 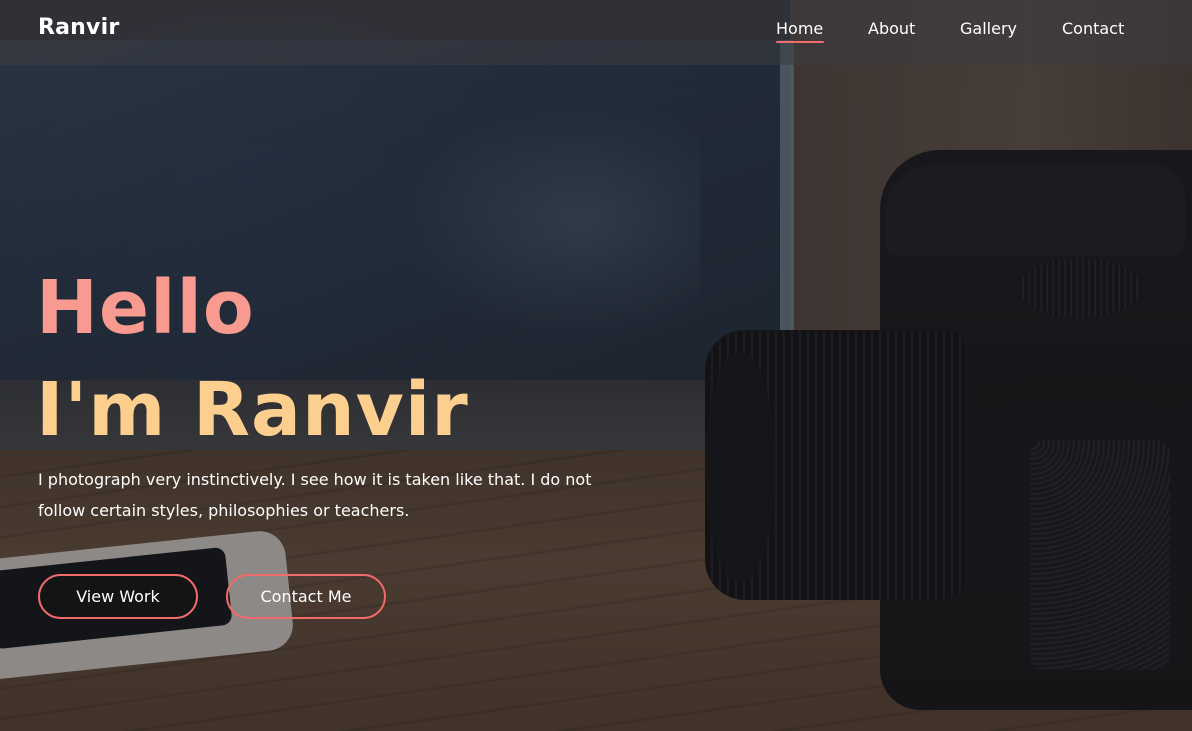 I want to click on nav-active-underline, so click(x=800, y=42).